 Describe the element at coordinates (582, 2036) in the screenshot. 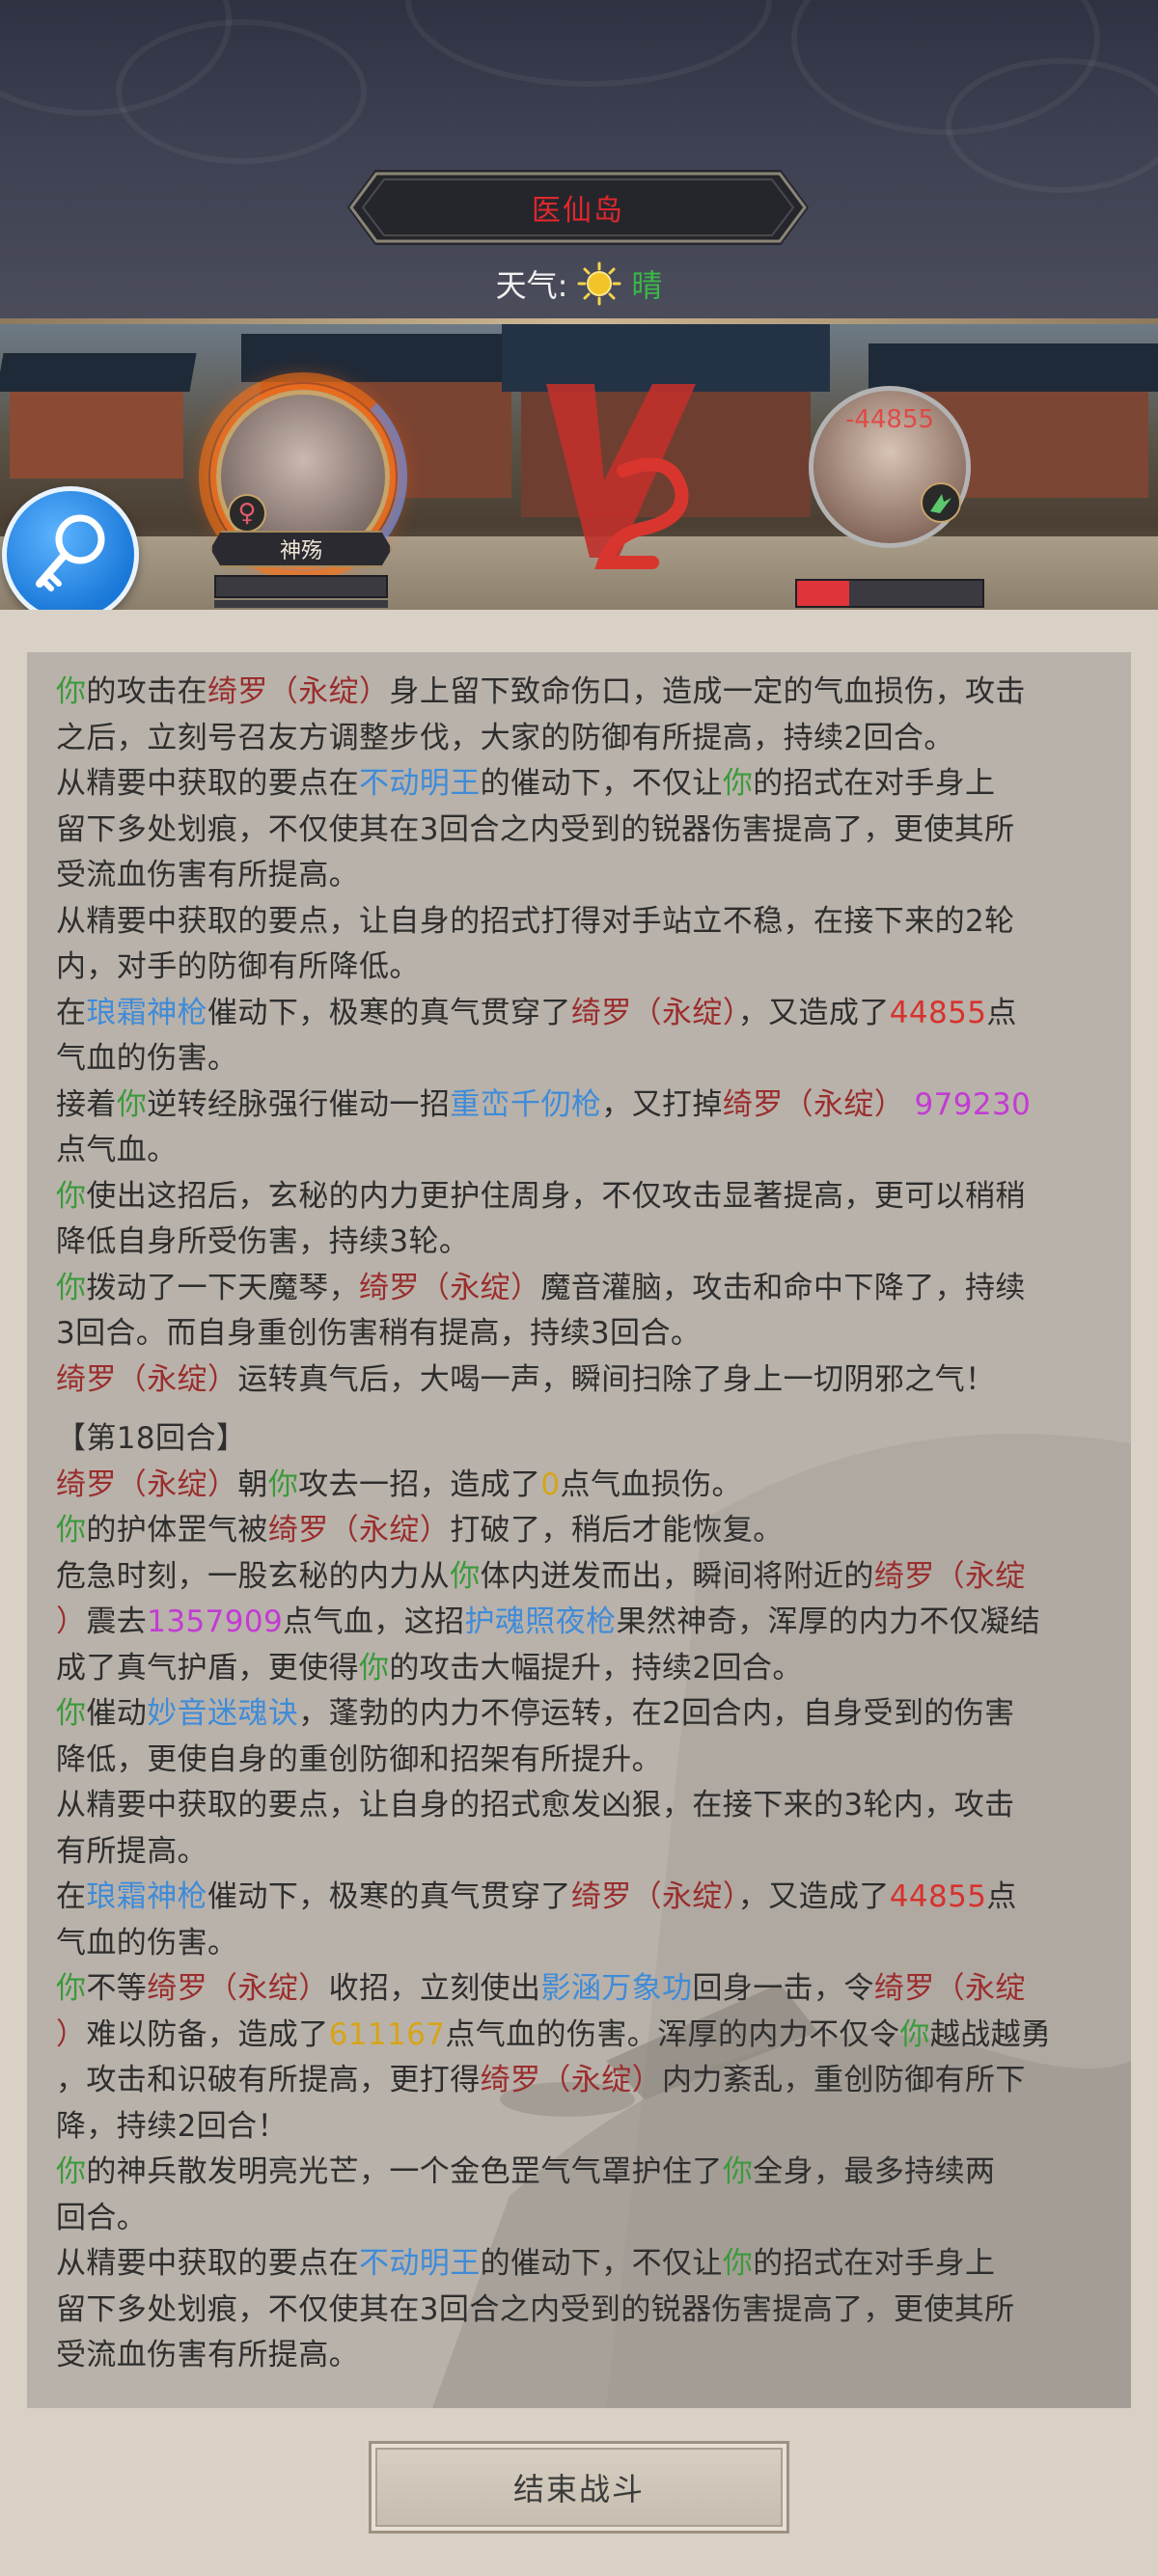

I see `log-line: ）难以防备，造成了611167点气血的伤害。浑厚的内力不仅令你越战越勇` at that location.